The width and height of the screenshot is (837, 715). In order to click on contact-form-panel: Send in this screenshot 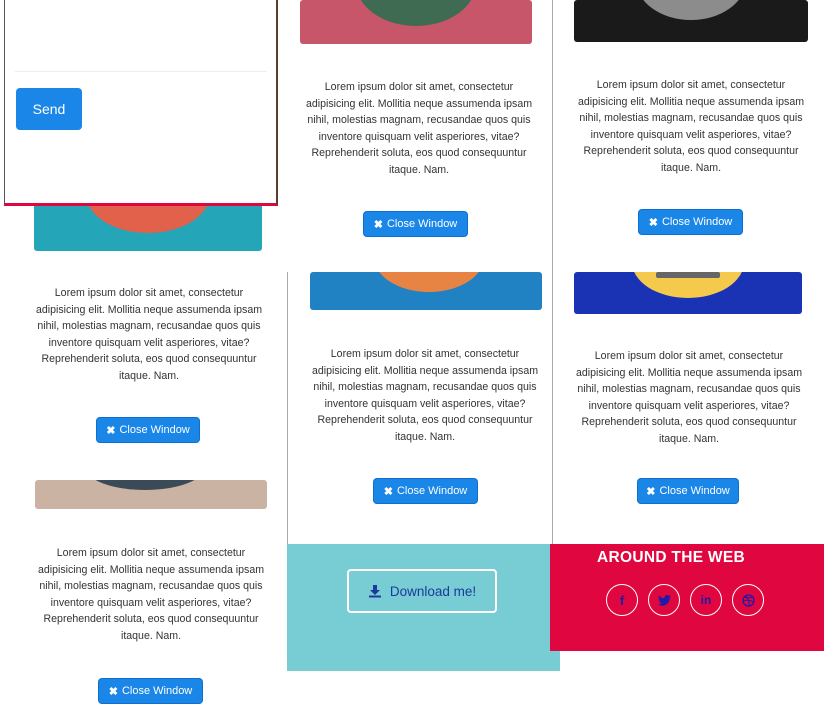, I will do `click(141, 103)`.